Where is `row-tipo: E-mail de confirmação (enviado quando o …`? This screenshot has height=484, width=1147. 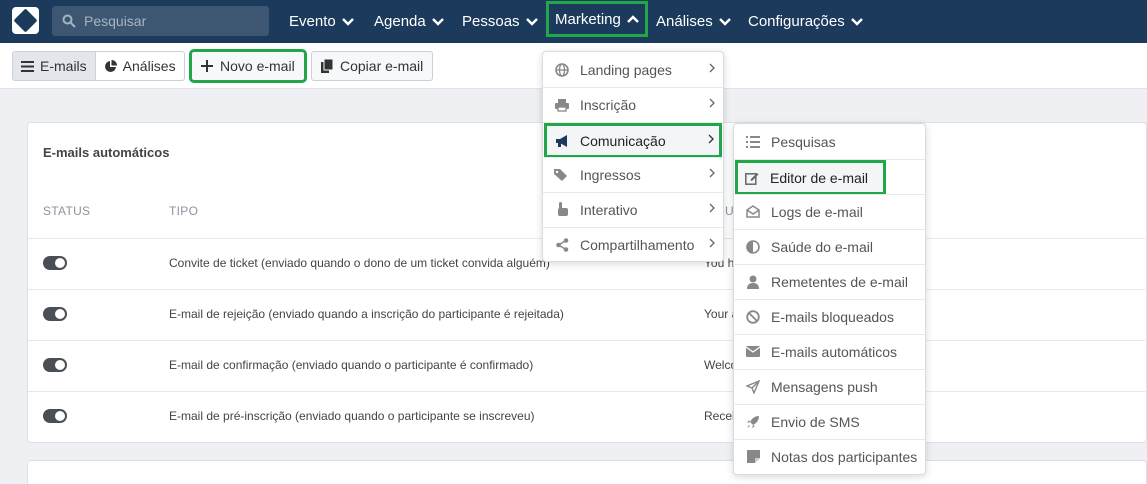 row-tipo: E-mail de confirmação (enviado quando o … is located at coordinates (351, 365).